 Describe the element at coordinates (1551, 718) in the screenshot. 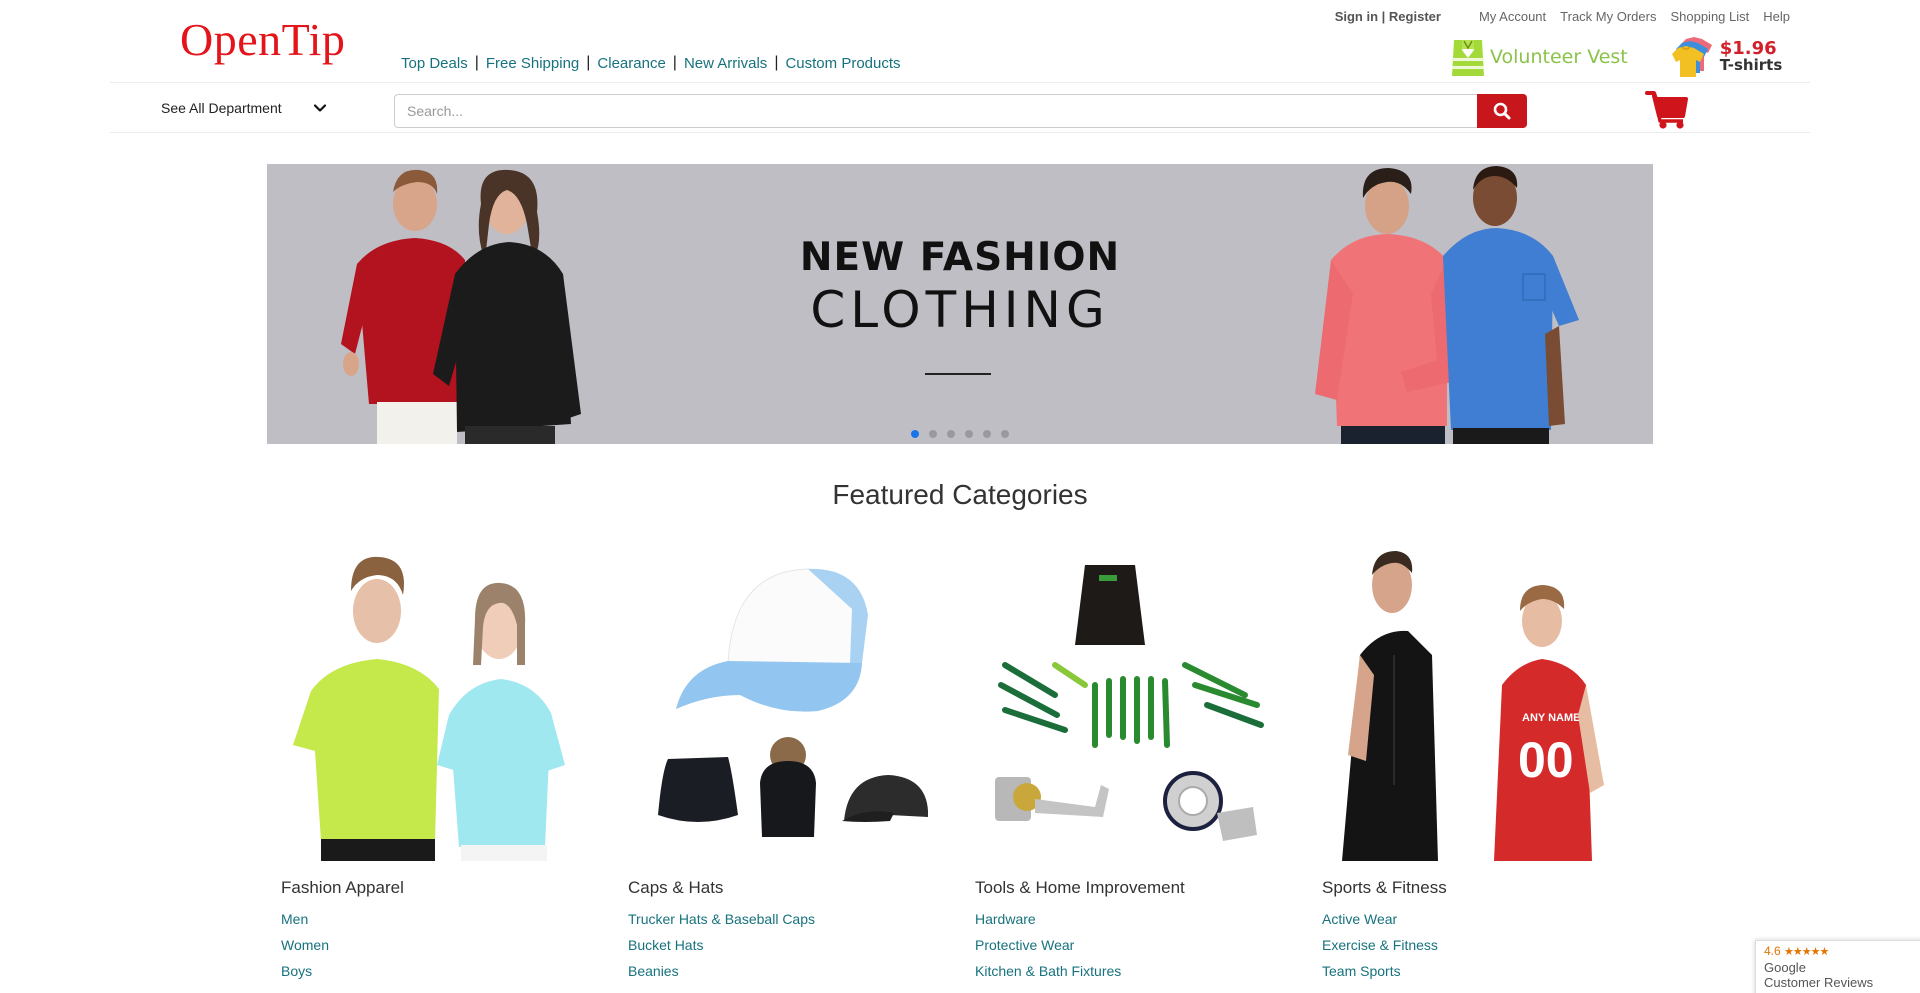

I see `svg-text: ANY NAME` at that location.